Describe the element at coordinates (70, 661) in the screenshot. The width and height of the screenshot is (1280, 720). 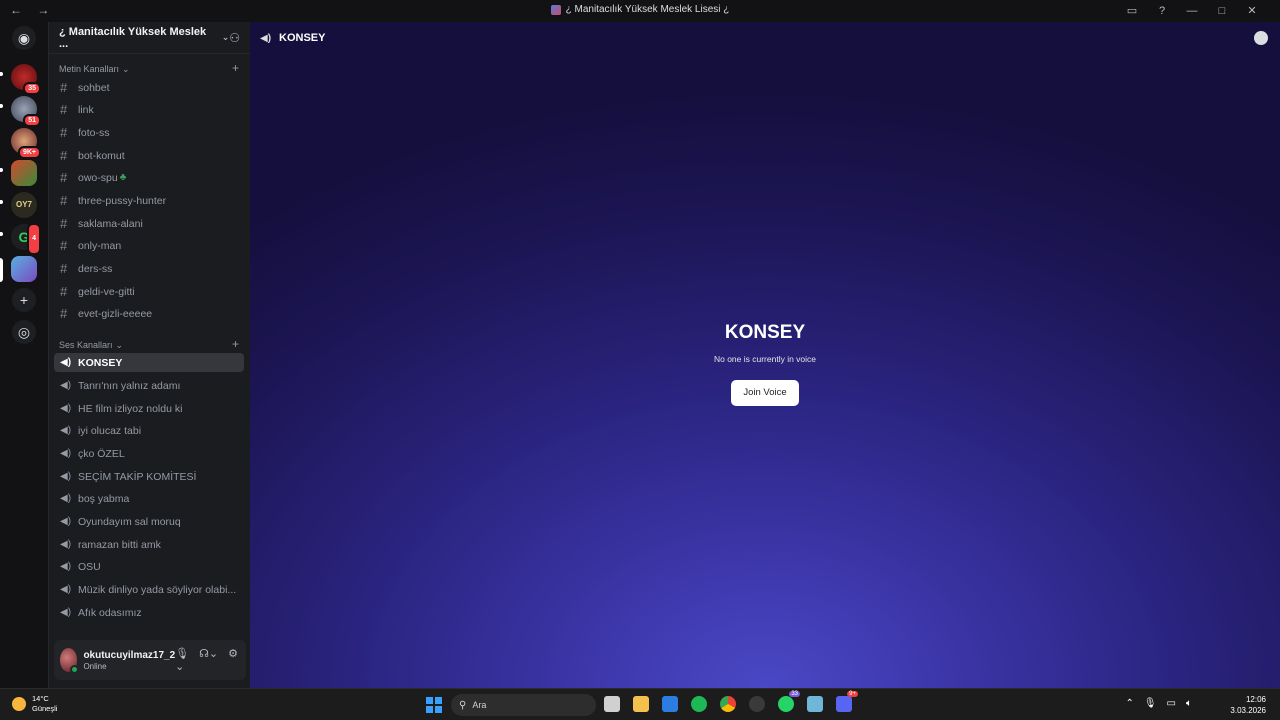
I see `avatar` at that location.